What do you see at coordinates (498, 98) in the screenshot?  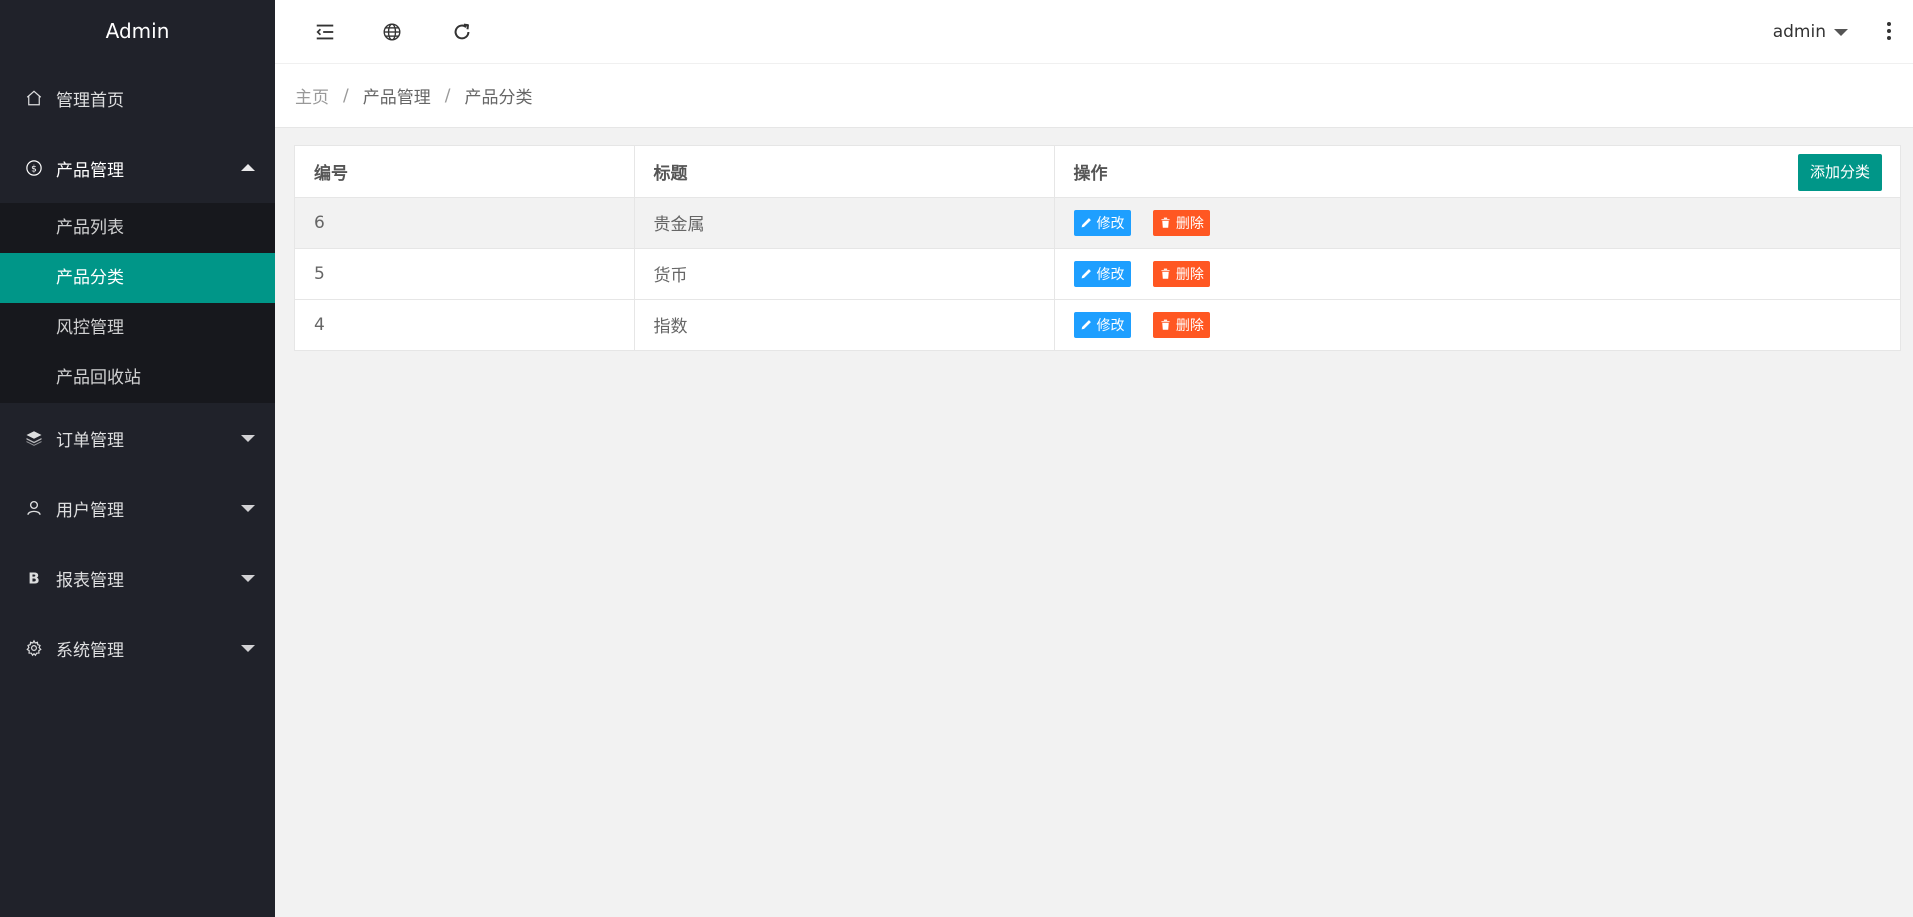 I see `breadcrumb-current: 产品分类` at bounding box center [498, 98].